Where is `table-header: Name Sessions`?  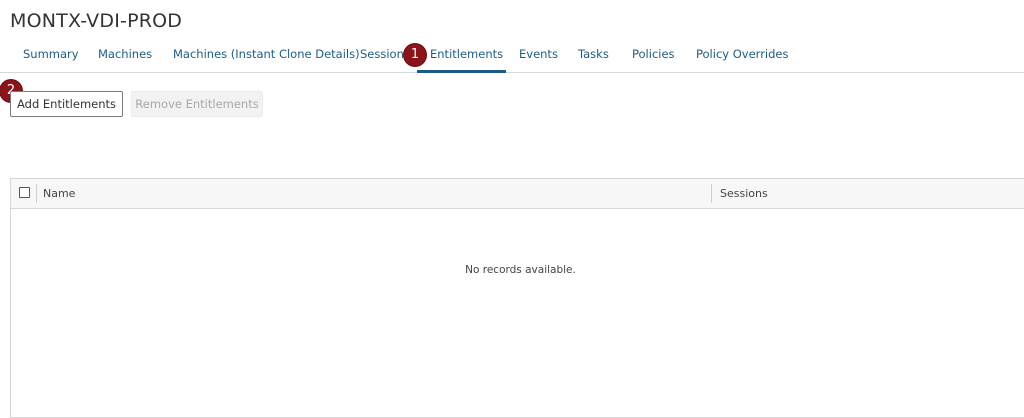
table-header: Name Sessions is located at coordinates (517, 194).